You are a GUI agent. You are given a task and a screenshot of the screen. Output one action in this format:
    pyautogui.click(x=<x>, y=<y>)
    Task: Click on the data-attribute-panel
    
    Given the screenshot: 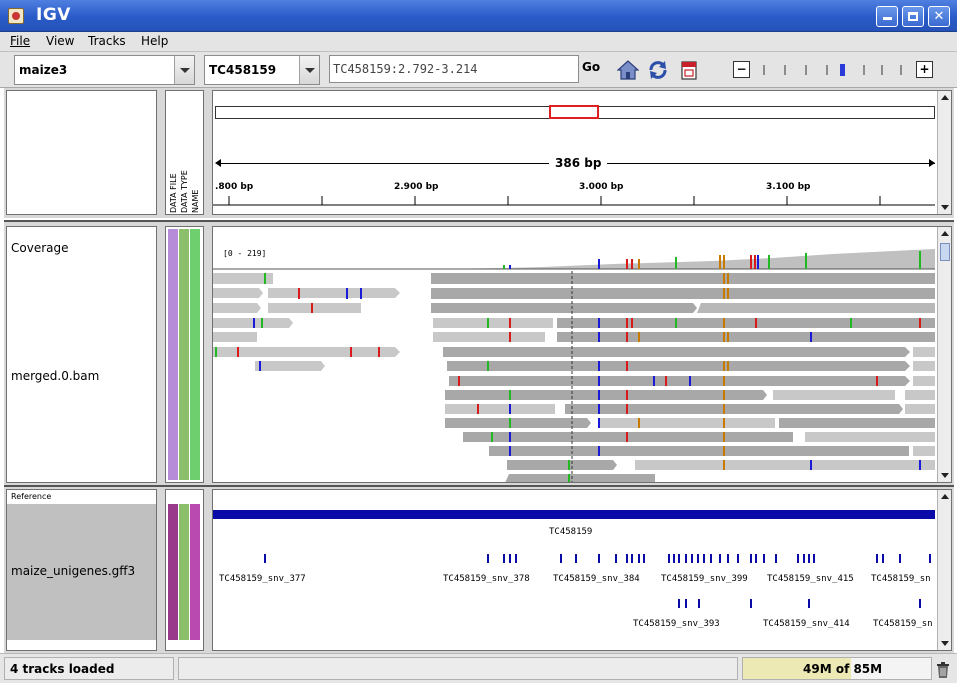 What is the action you would take?
    pyautogui.click(x=184, y=354)
    